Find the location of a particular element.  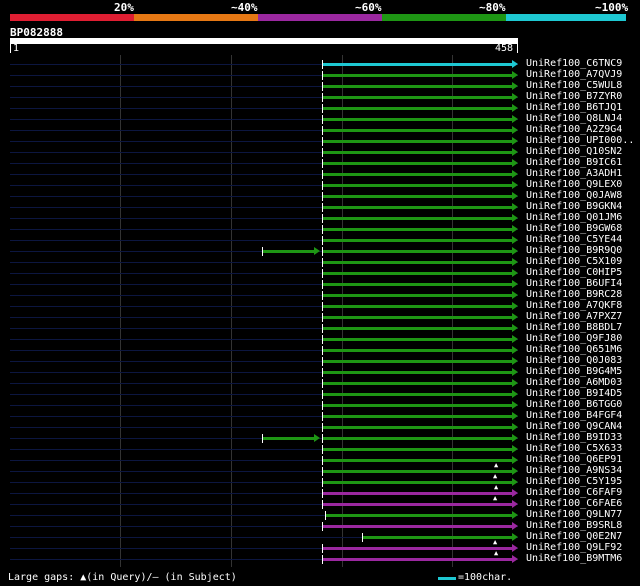

hit-name-link: UniRef100_Q9LN77 is located at coordinates (574, 514).